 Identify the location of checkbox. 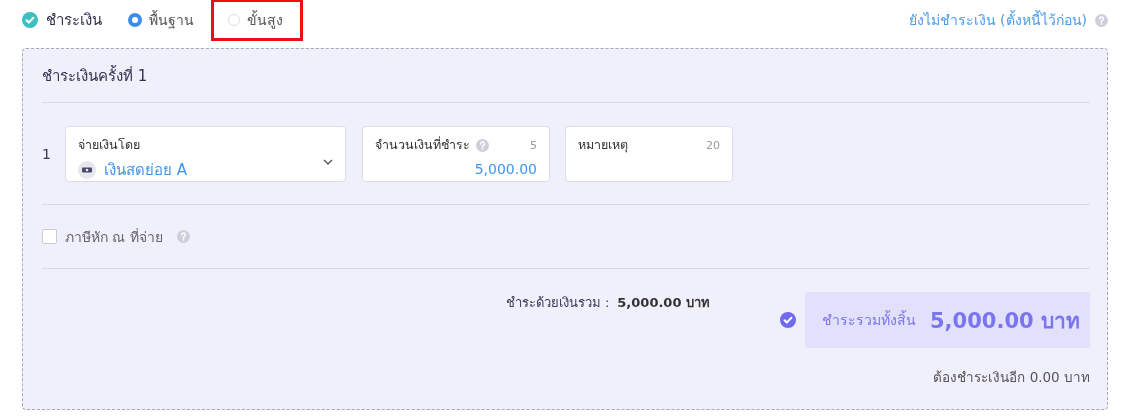
(49, 236).